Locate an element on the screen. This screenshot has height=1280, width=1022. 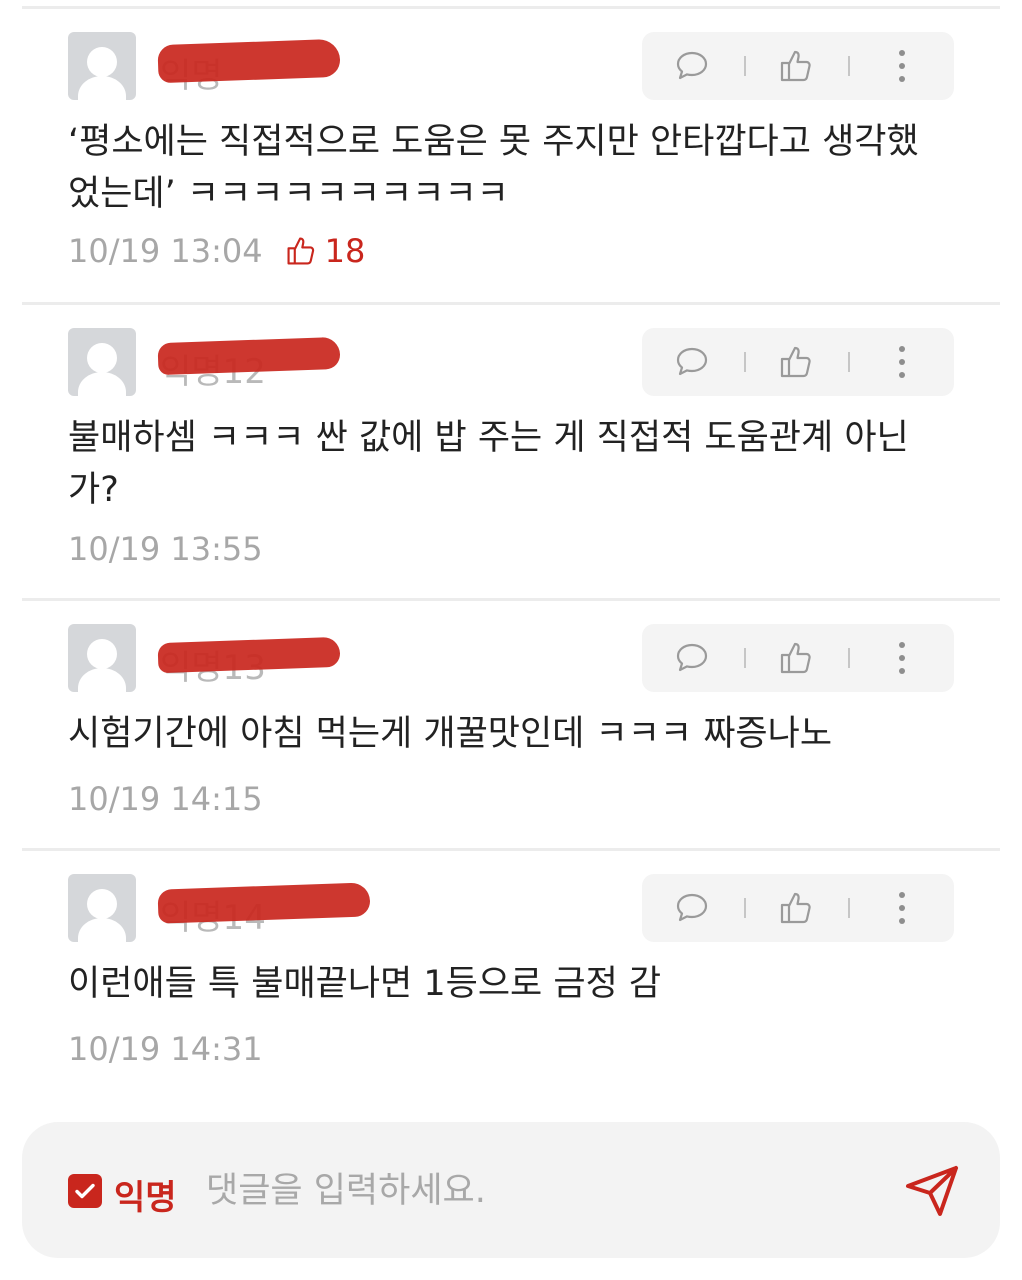
comment-meta: 10/19 13:55 is located at coordinates (165, 549).